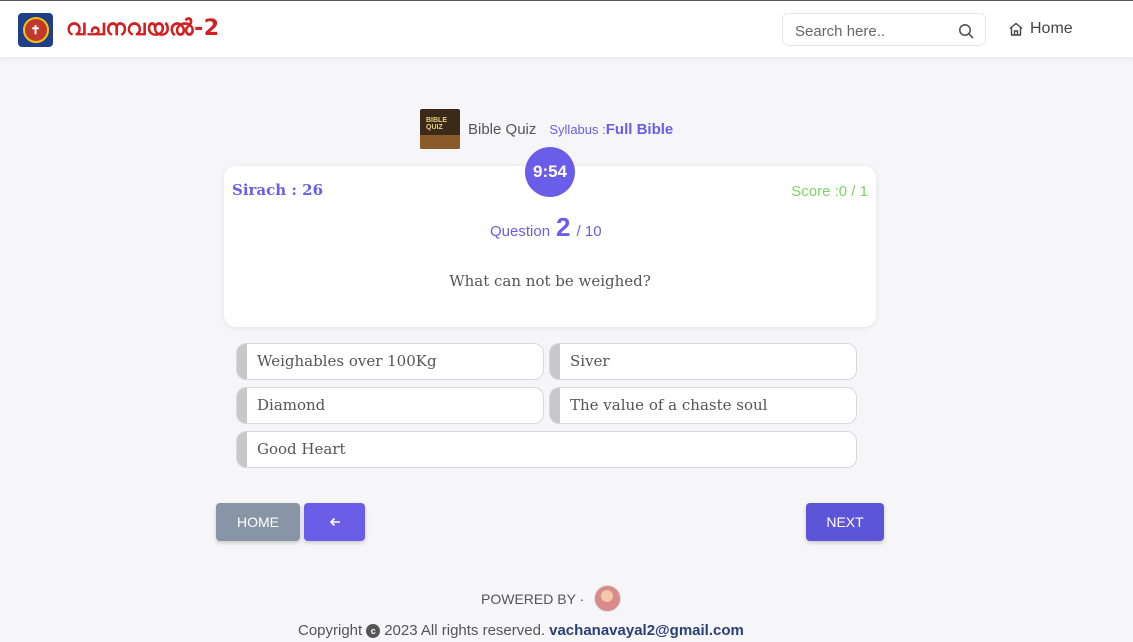 This screenshot has width=1133, height=642. What do you see at coordinates (563, 227) in the screenshot?
I see `question-number: 2` at bounding box center [563, 227].